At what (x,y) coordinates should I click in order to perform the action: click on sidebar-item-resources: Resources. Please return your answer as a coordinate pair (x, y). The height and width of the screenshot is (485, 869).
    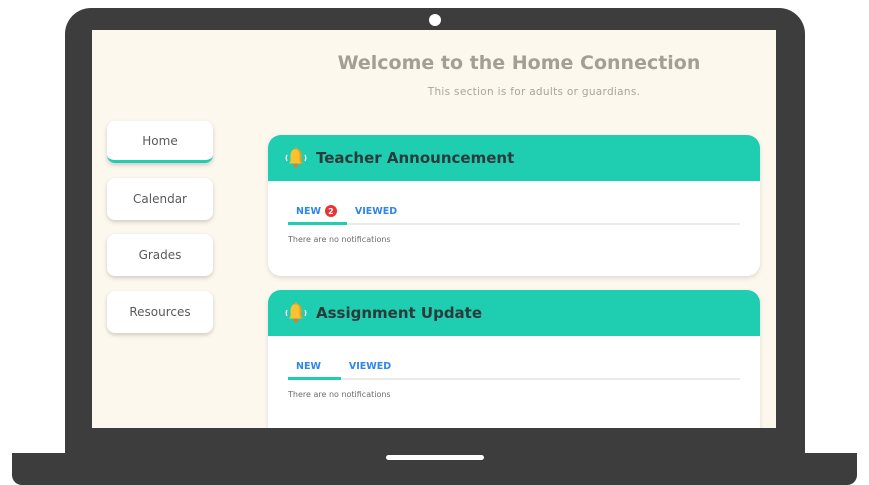
    Looking at the image, I should click on (160, 312).